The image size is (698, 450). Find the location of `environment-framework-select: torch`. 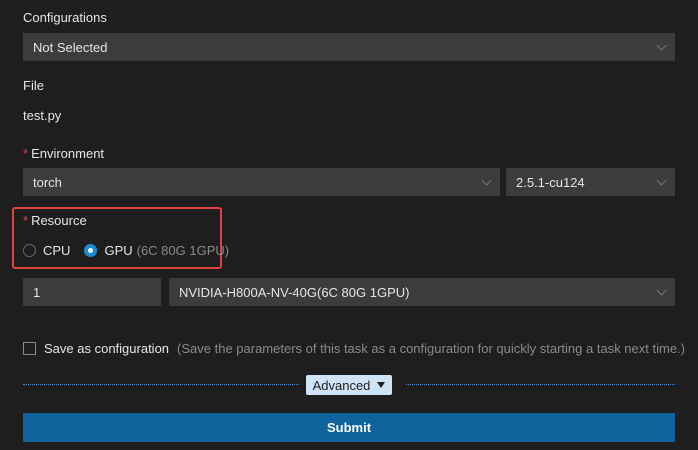

environment-framework-select: torch is located at coordinates (261, 182).